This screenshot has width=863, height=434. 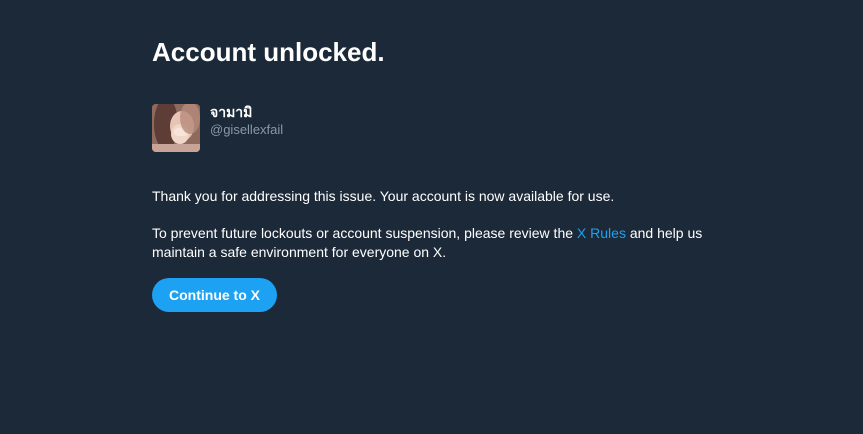 I want to click on avatar, so click(x=176, y=128).